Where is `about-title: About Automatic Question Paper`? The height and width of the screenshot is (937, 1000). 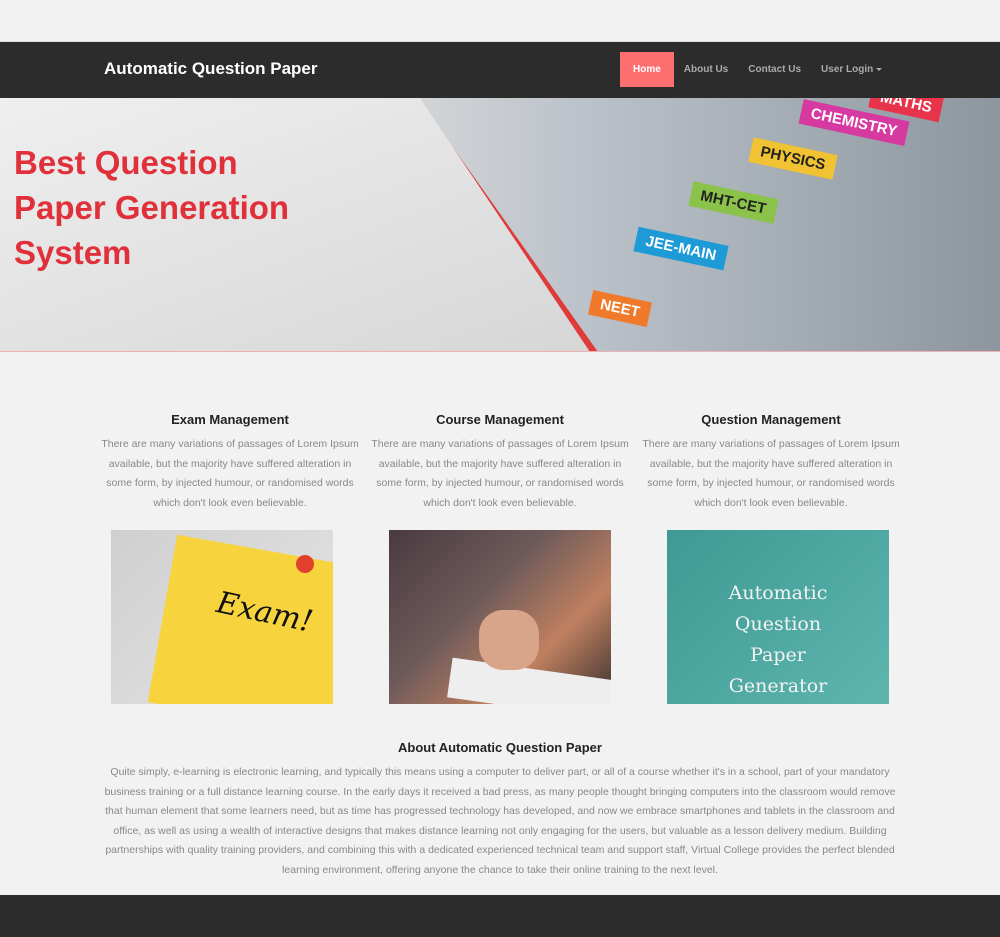
about-title: About Automatic Question Paper is located at coordinates (500, 747).